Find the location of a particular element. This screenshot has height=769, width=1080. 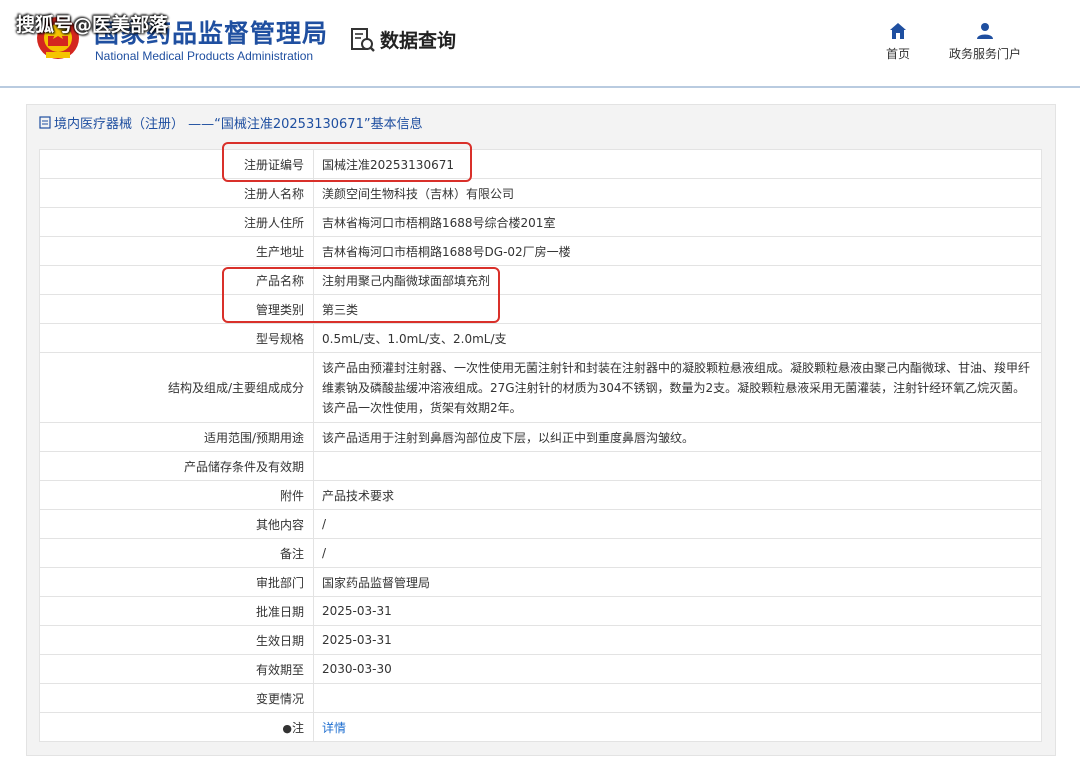

table-row: 产品储存条件及有效期 is located at coordinates (540, 466).